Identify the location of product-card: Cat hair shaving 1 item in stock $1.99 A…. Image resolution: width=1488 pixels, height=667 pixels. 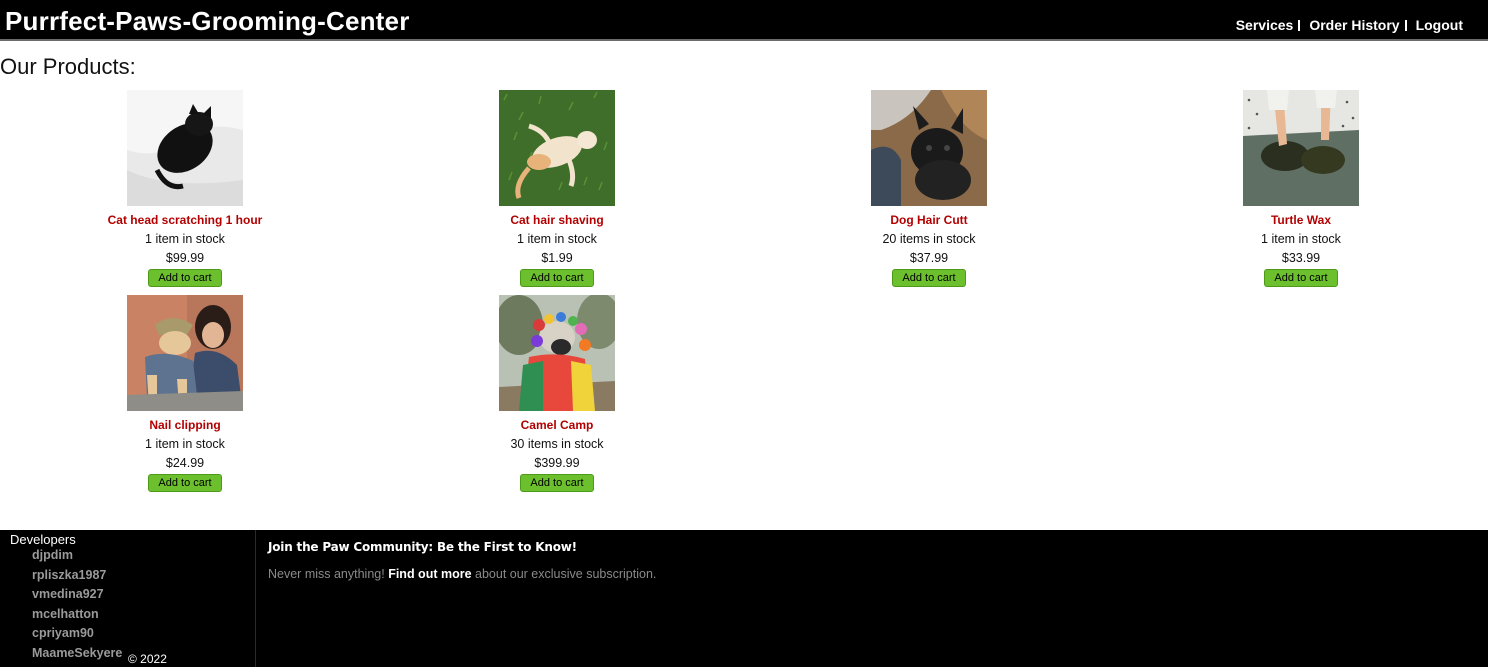
(557, 188).